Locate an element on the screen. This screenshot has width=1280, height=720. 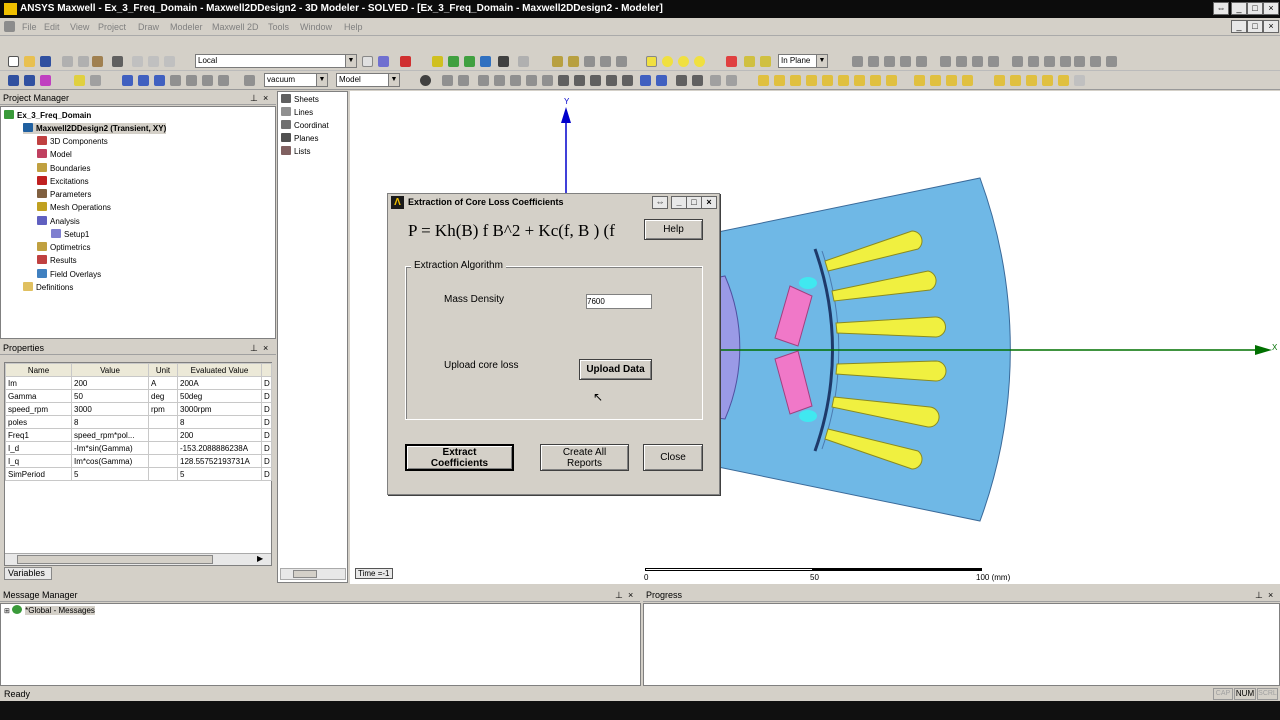
table-cell: A is located at coordinates (163, 383).